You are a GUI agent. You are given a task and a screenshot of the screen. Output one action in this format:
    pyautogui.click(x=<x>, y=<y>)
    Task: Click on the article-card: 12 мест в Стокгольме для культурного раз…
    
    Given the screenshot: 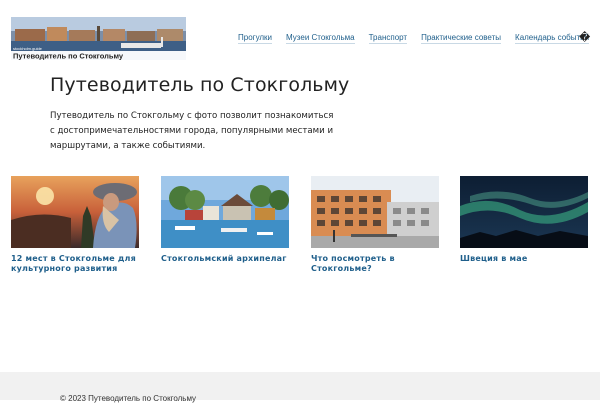 What is the action you would take?
    pyautogui.click(x=75, y=225)
    